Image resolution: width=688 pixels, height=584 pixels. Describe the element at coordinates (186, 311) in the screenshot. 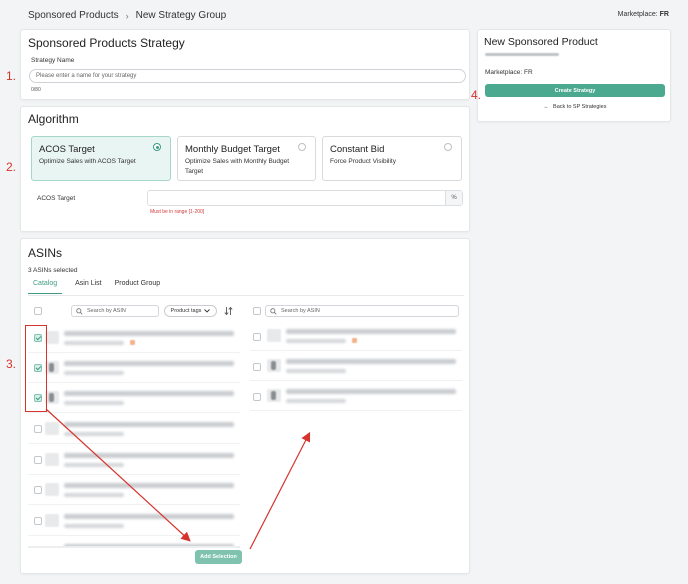

I see `product-tags-label: Product tags` at that location.